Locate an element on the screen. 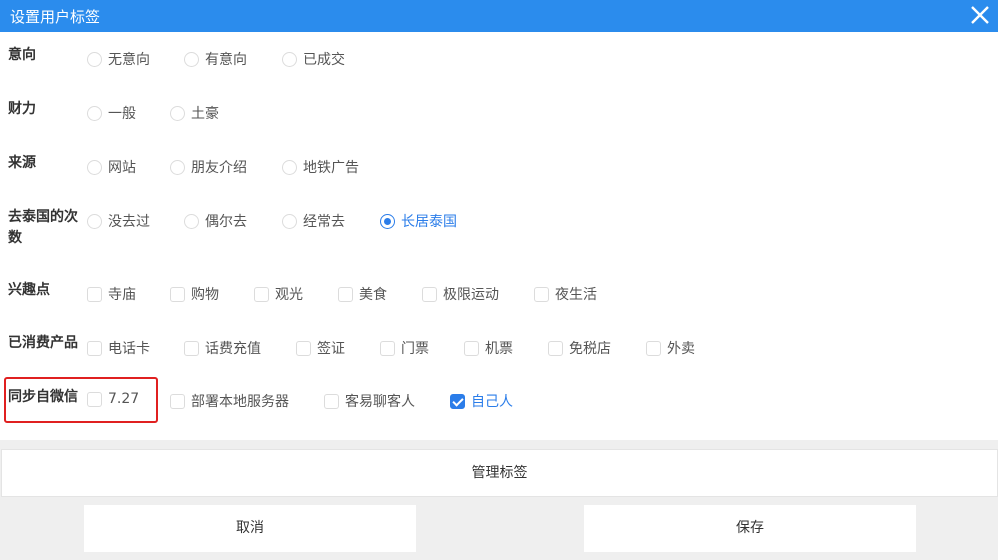  checkbox-option: 部署本地服务器 is located at coordinates (229, 401).